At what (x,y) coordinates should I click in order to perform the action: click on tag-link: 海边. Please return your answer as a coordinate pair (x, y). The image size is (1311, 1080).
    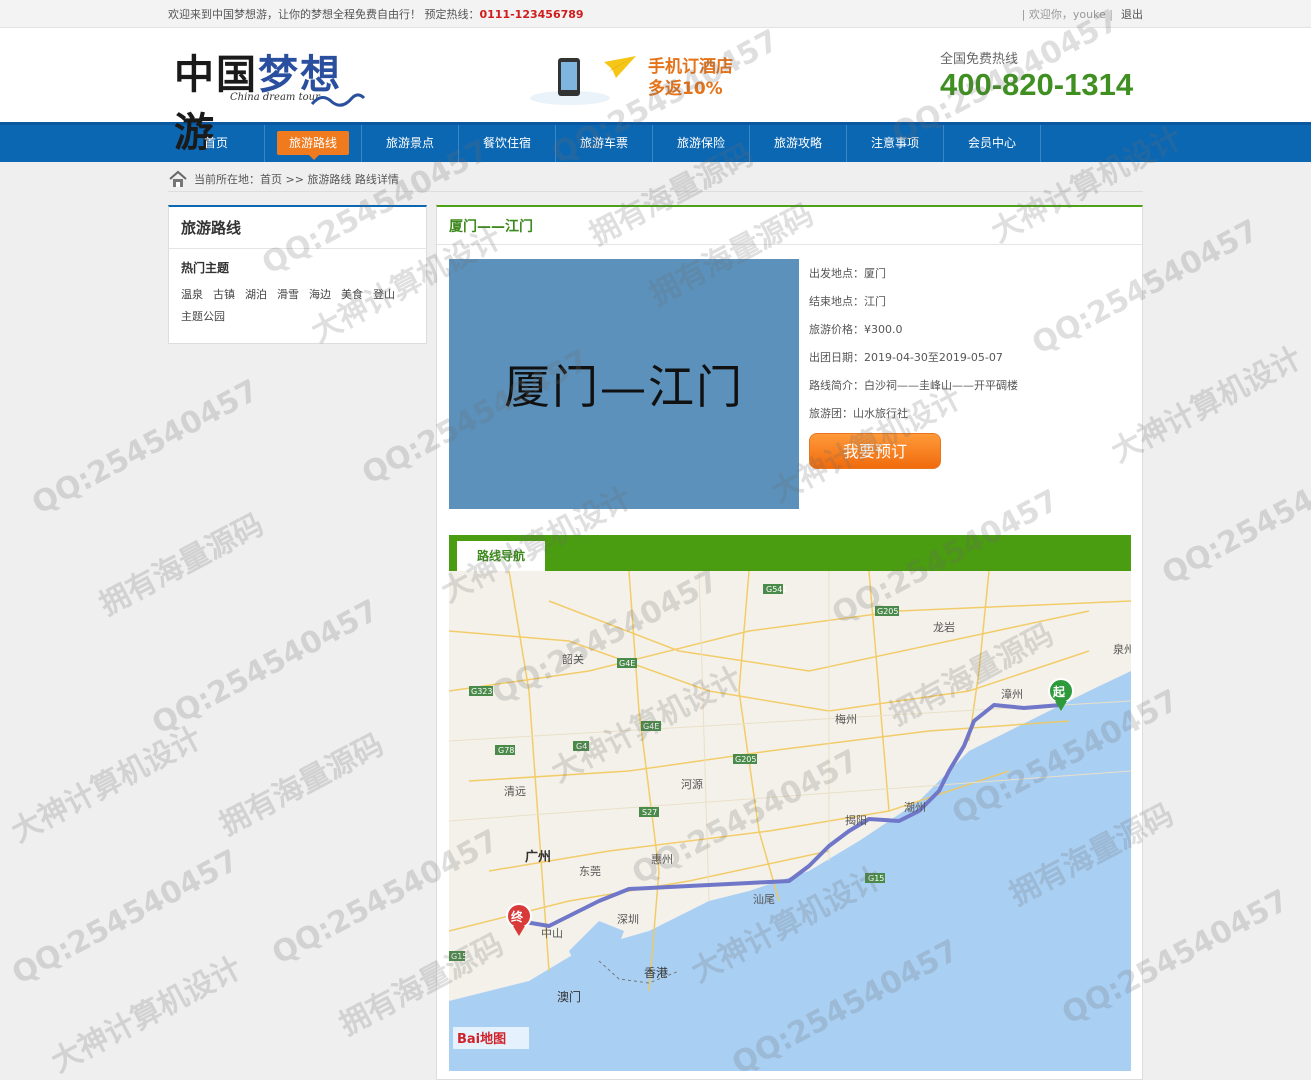
    Looking at the image, I should click on (320, 294).